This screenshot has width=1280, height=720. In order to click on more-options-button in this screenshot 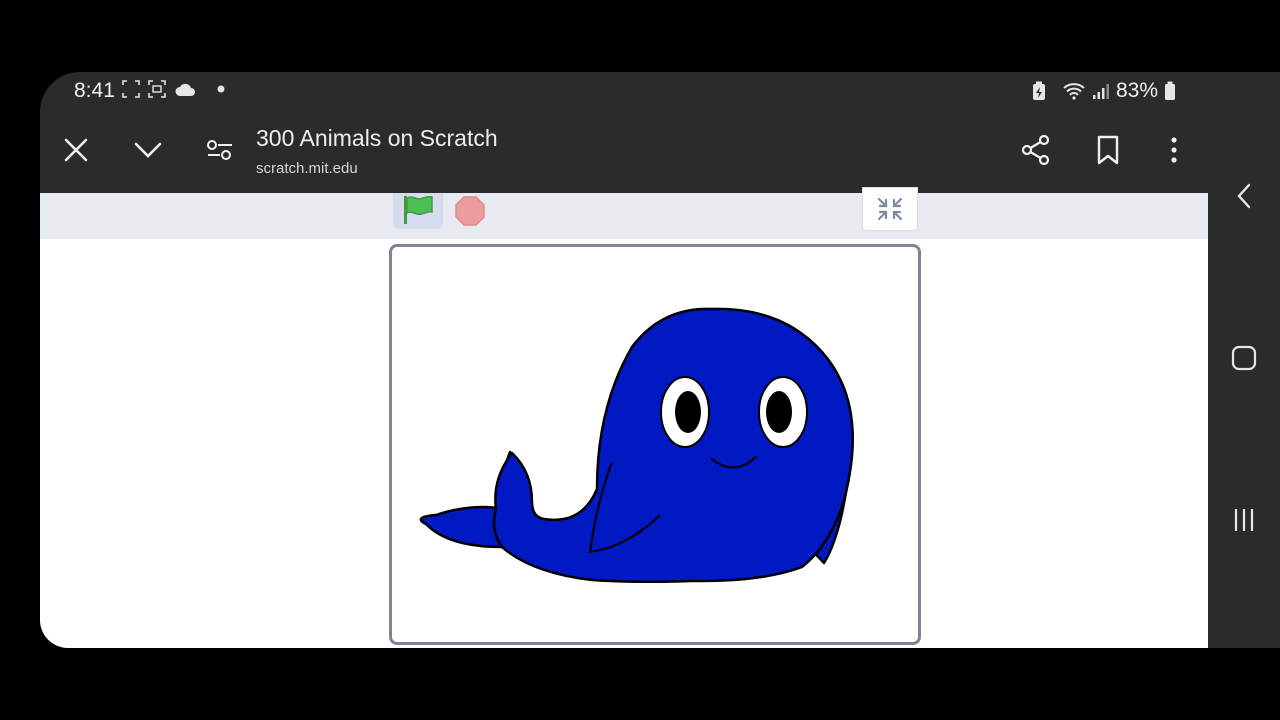, I will do `click(1174, 150)`.